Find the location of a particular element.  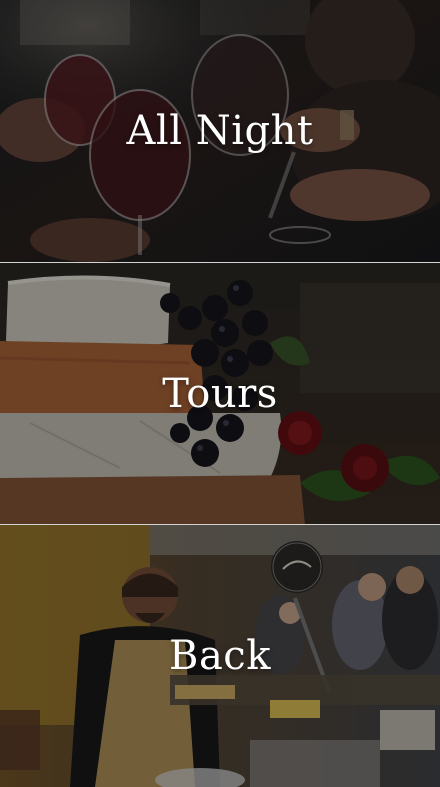

menu-item-label: All Night is located at coordinates (220, 130).